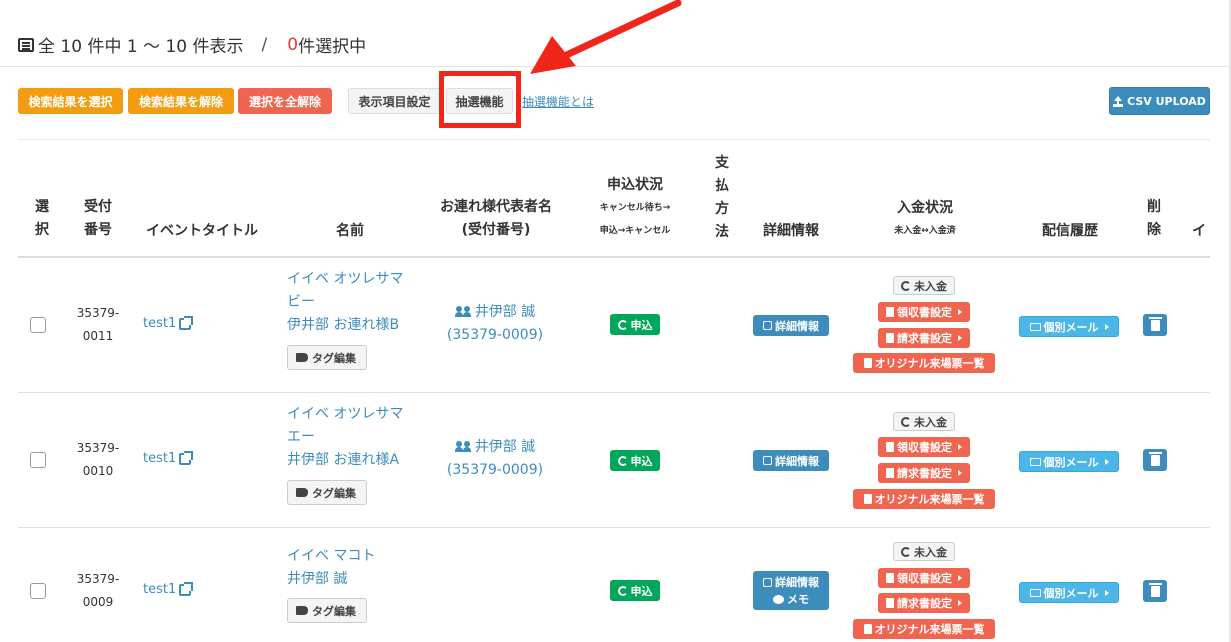 This screenshot has height=642, width=1231. I want to click on divider, so click(614, 139).